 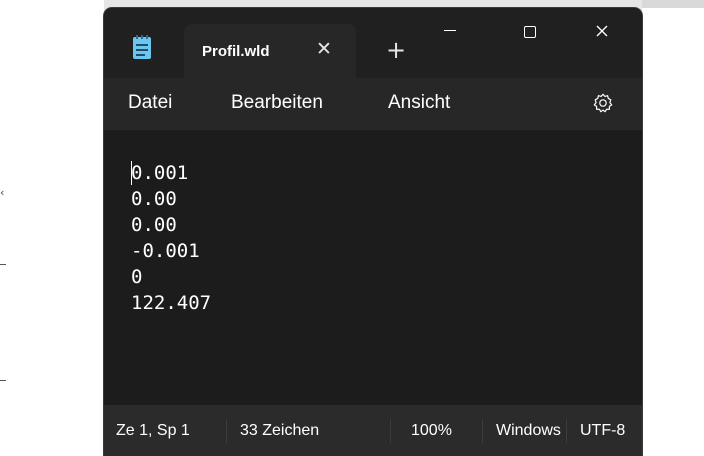 I want to click on editor-line: -0.001, so click(x=165, y=251).